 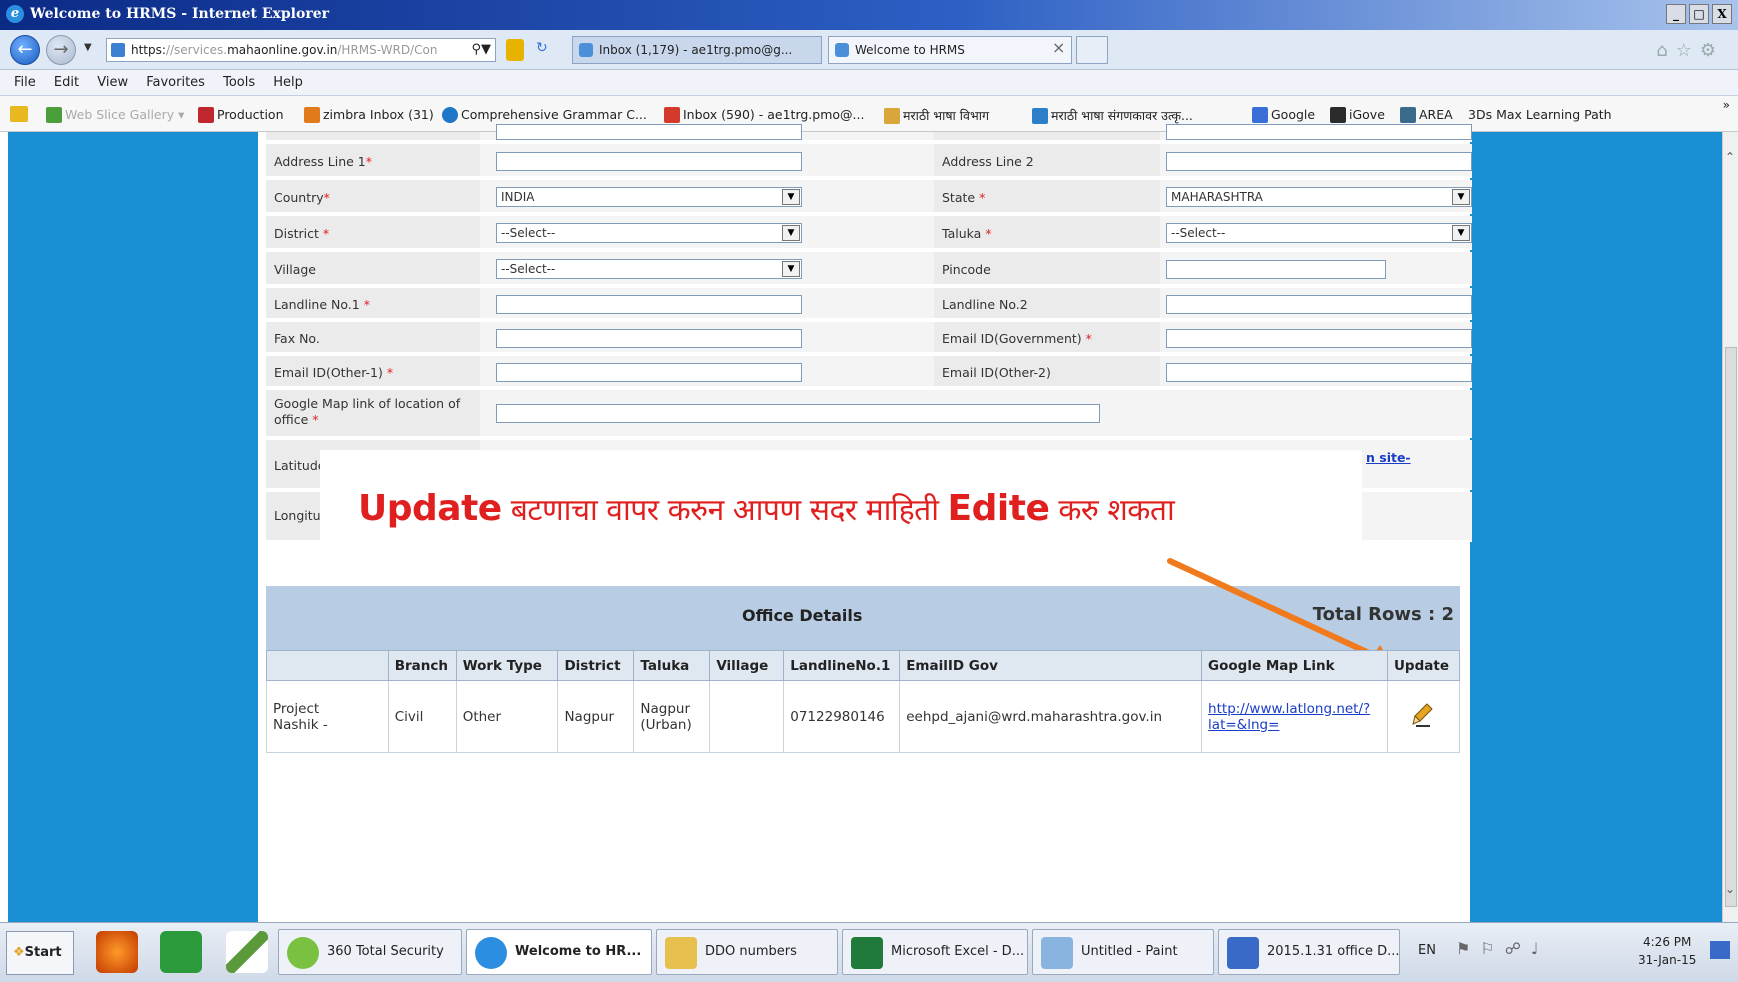 I want to click on lock-icon, so click(x=515, y=50).